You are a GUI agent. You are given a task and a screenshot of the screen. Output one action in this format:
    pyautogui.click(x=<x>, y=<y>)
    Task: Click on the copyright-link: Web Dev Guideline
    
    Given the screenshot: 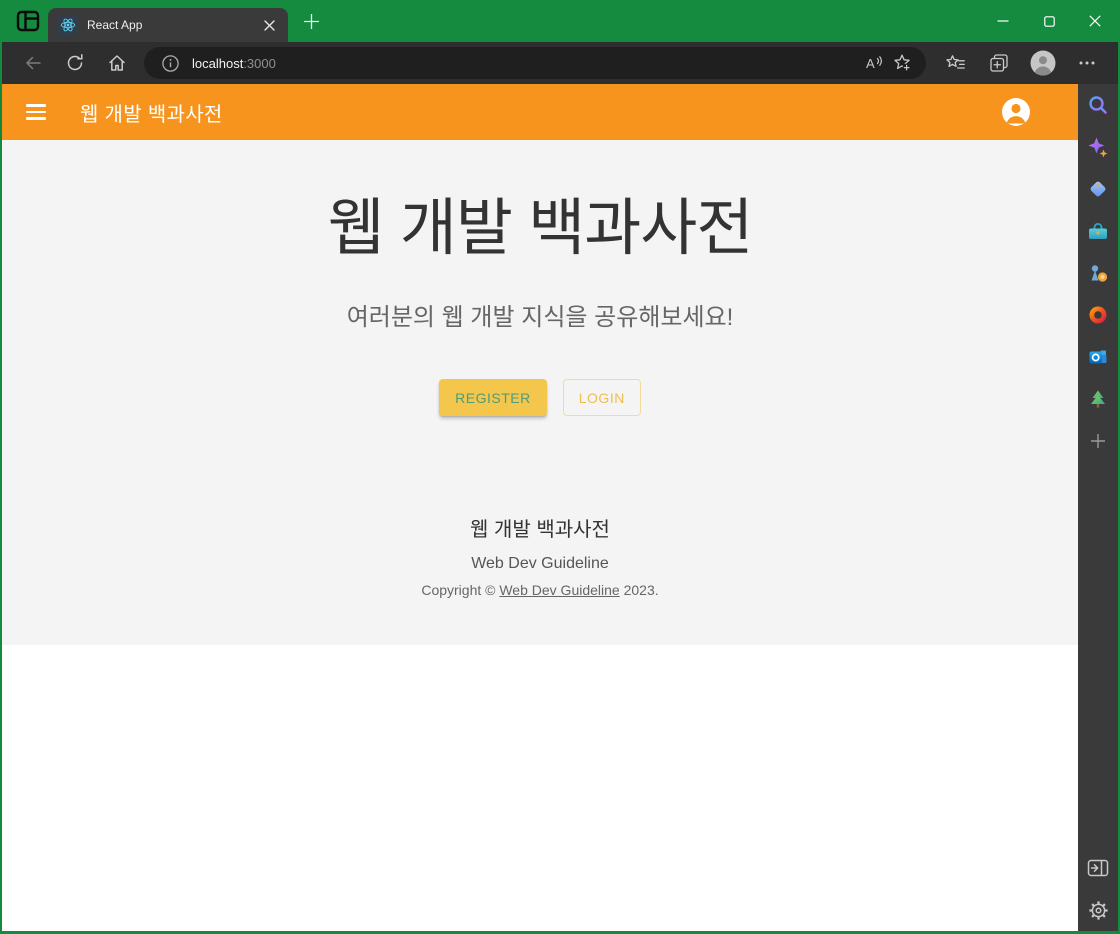 What is the action you would take?
    pyautogui.click(x=559, y=590)
    